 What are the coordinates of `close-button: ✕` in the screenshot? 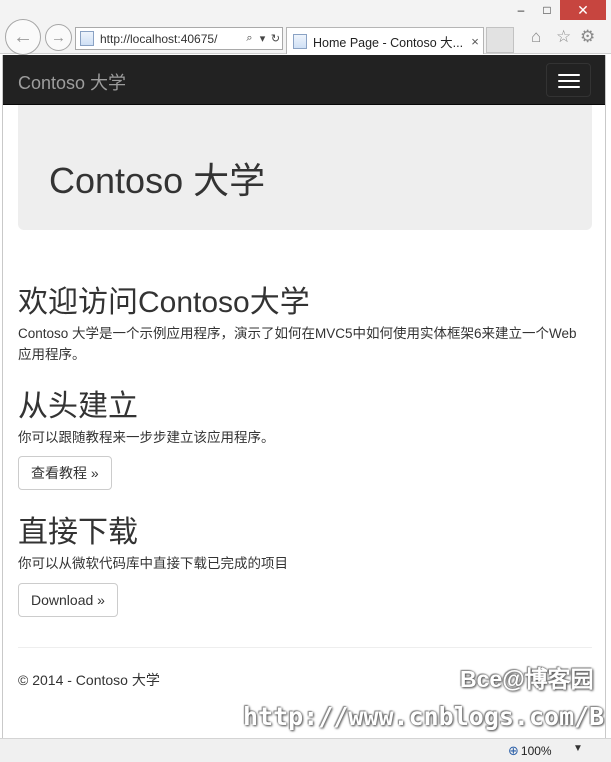 It's located at (583, 10).